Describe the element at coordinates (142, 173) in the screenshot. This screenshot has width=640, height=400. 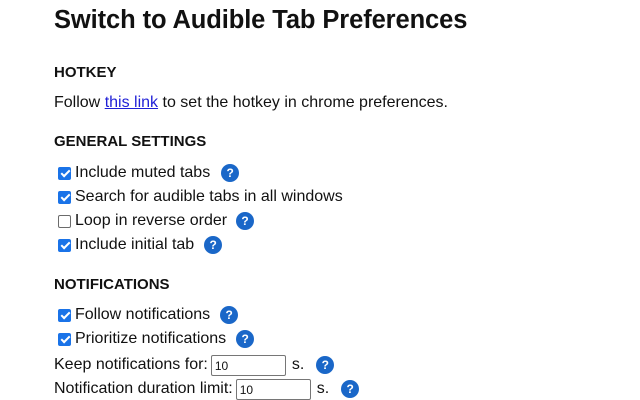
I see `include-muted-tabs-label: Include muted tabs` at that location.